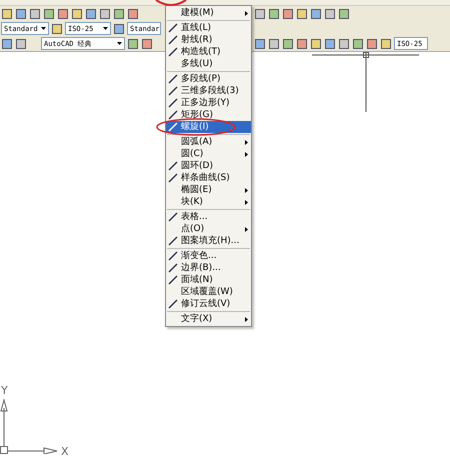 The width and height of the screenshot is (450, 458). What do you see at coordinates (4, 390) in the screenshot?
I see `y-axis-label: Y` at bounding box center [4, 390].